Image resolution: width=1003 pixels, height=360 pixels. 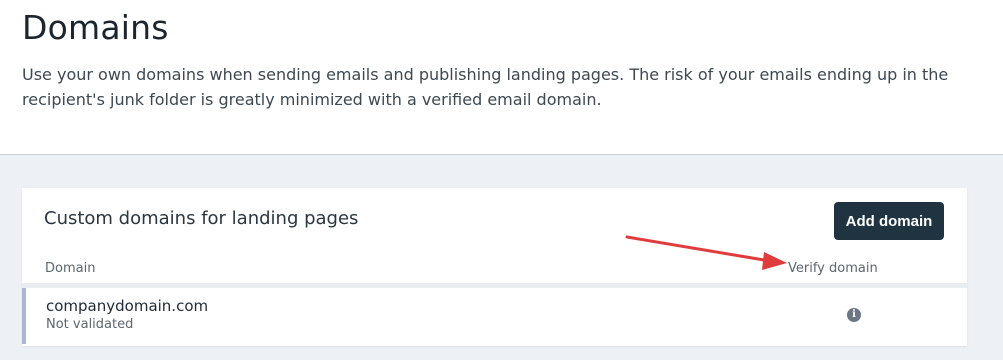 What do you see at coordinates (889, 221) in the screenshot?
I see `add-domain-button: Add domain` at bounding box center [889, 221].